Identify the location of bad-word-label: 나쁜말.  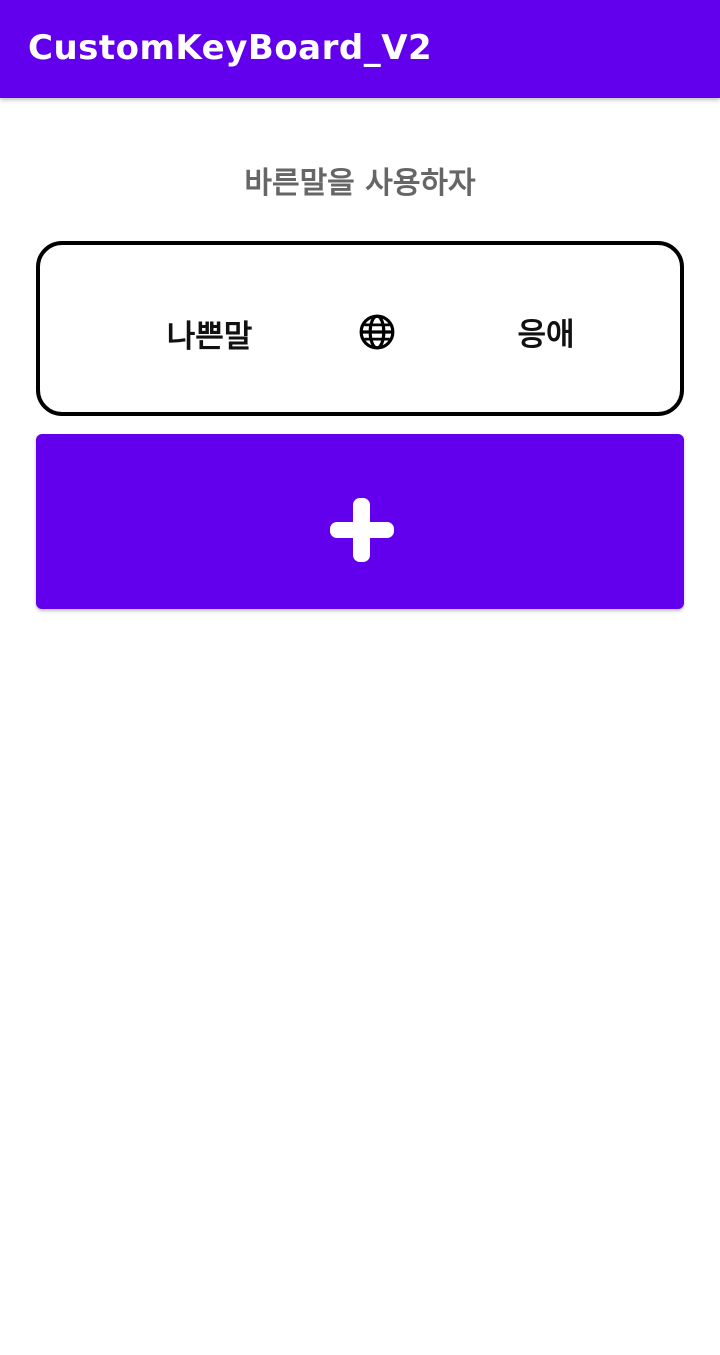
(209, 337).